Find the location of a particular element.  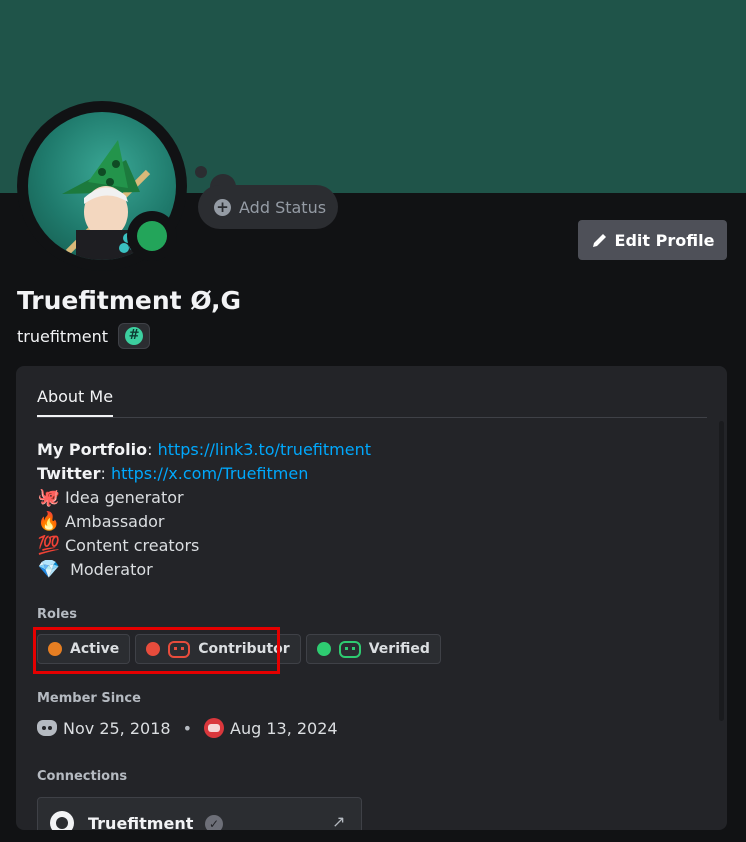

octopus-icon: 🐙 is located at coordinates (49, 497).